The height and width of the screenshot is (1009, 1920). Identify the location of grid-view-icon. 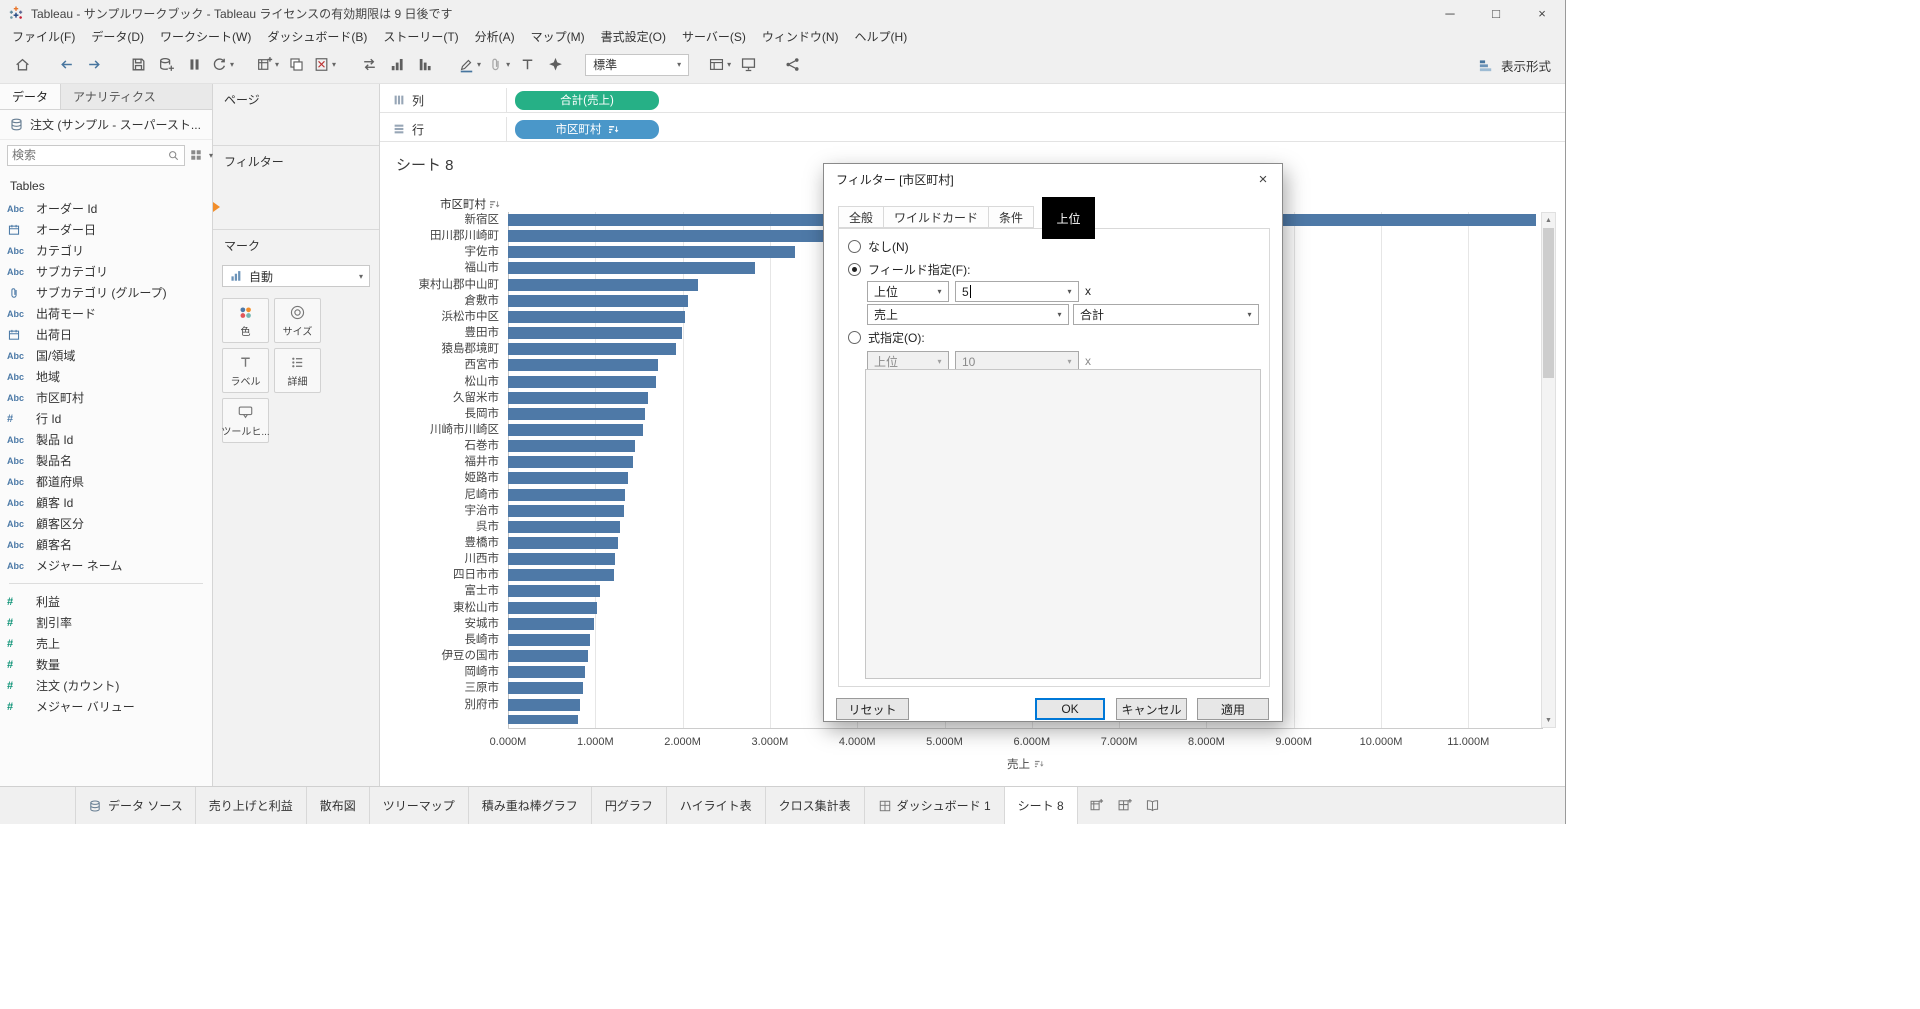
(196, 155).